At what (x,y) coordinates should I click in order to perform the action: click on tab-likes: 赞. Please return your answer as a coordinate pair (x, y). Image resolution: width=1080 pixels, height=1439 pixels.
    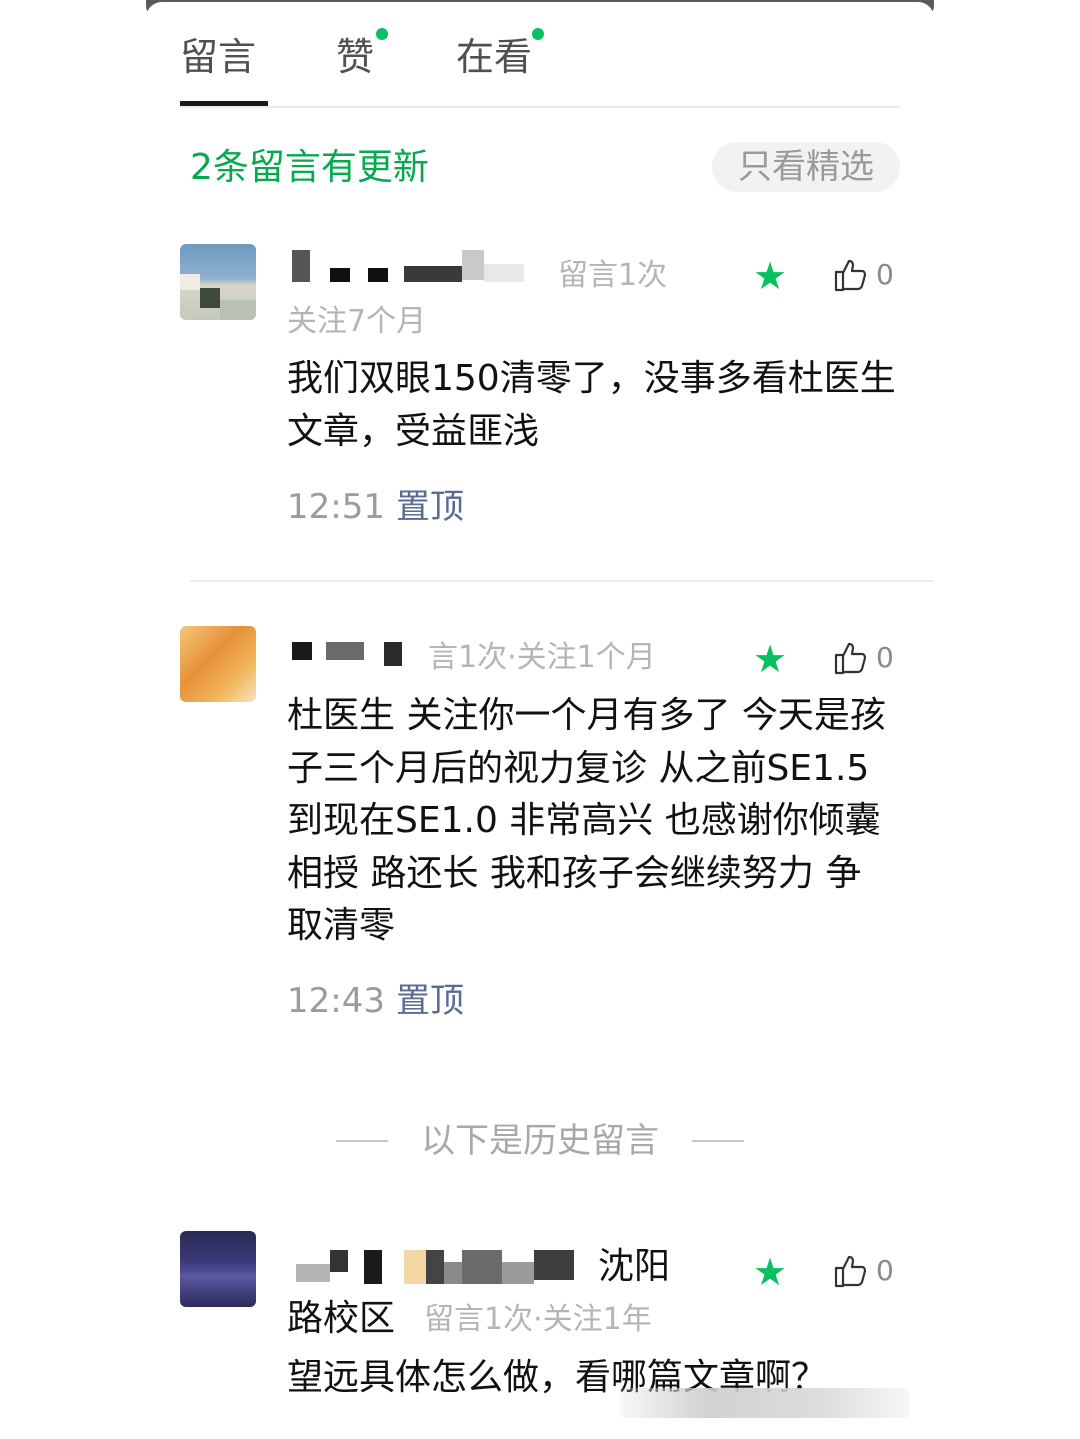
    Looking at the image, I should click on (362, 56).